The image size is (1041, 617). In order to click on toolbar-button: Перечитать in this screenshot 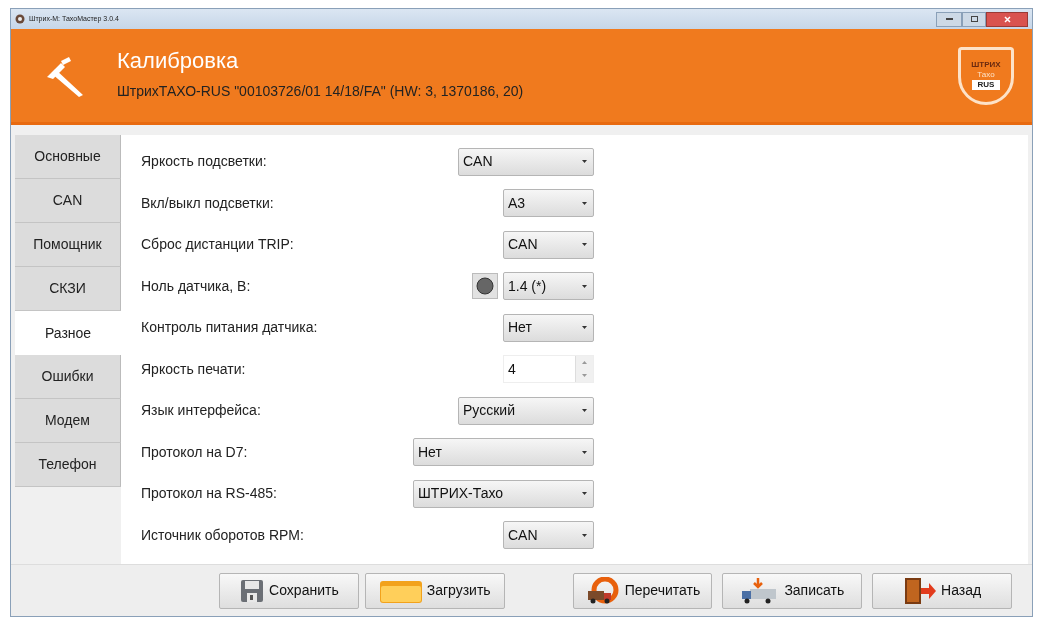, I will do `click(642, 590)`.